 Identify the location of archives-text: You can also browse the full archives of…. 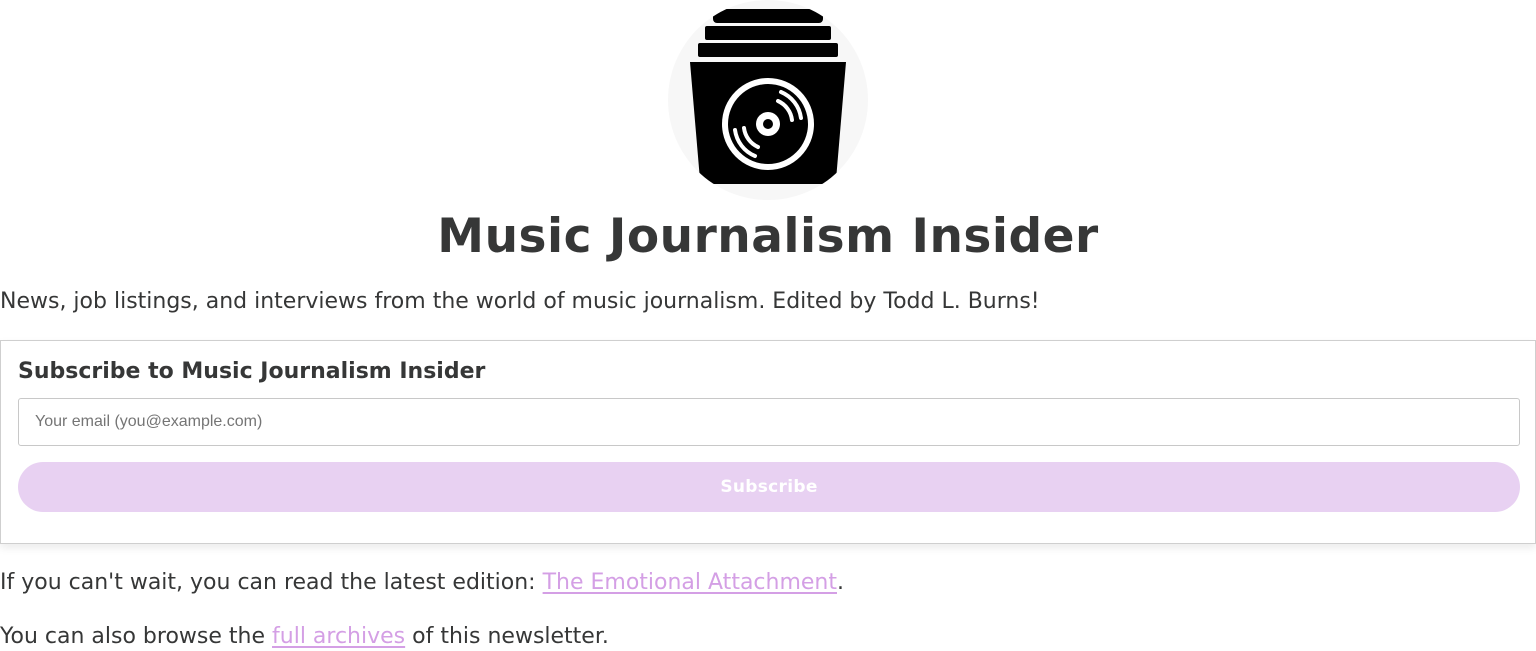
(304, 636).